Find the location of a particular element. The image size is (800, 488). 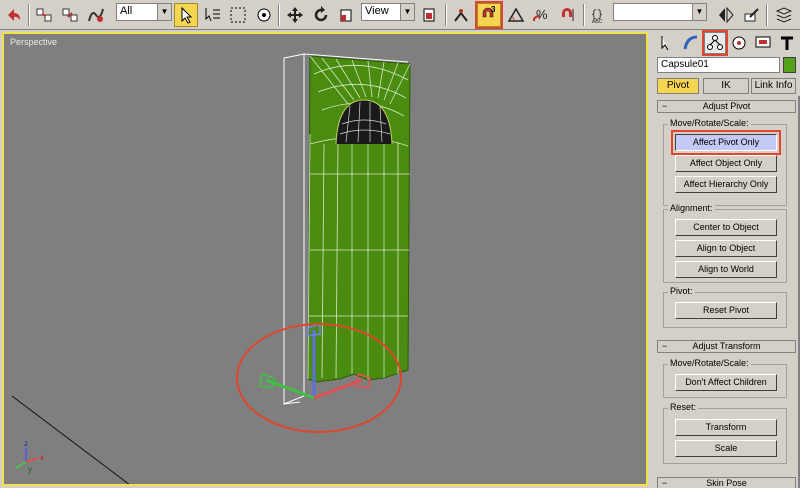

transform-button: Transform is located at coordinates (726, 427).